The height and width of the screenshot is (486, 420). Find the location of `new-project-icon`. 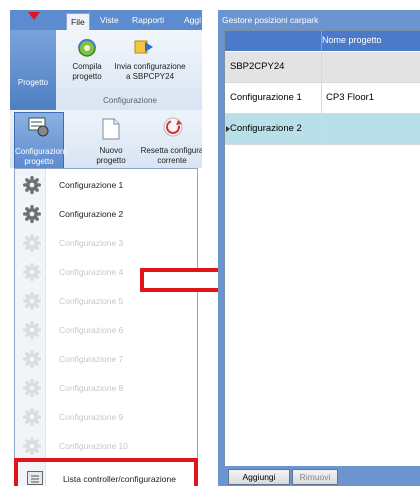

new-project-icon is located at coordinates (111, 129).